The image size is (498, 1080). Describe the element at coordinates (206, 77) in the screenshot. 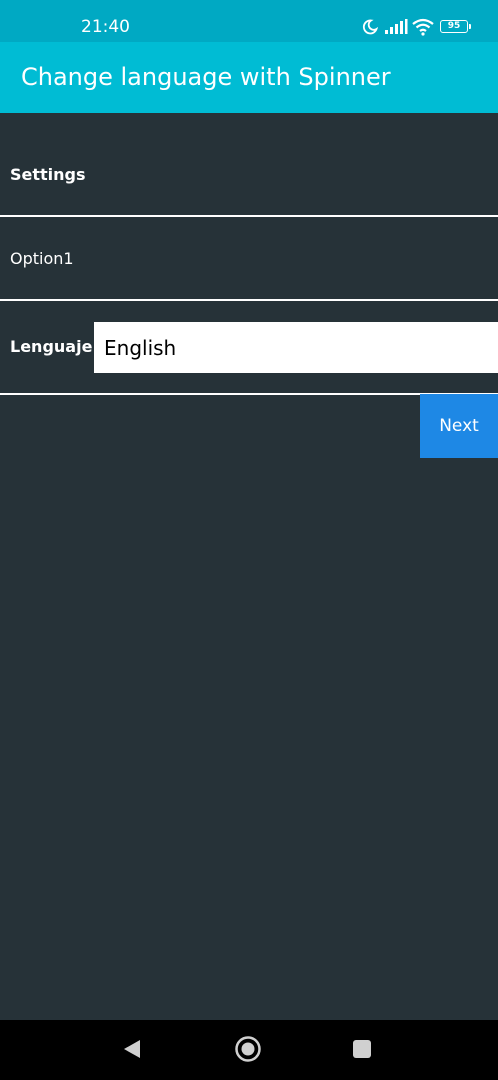

I see `app-title: Change language with Spinner` at that location.